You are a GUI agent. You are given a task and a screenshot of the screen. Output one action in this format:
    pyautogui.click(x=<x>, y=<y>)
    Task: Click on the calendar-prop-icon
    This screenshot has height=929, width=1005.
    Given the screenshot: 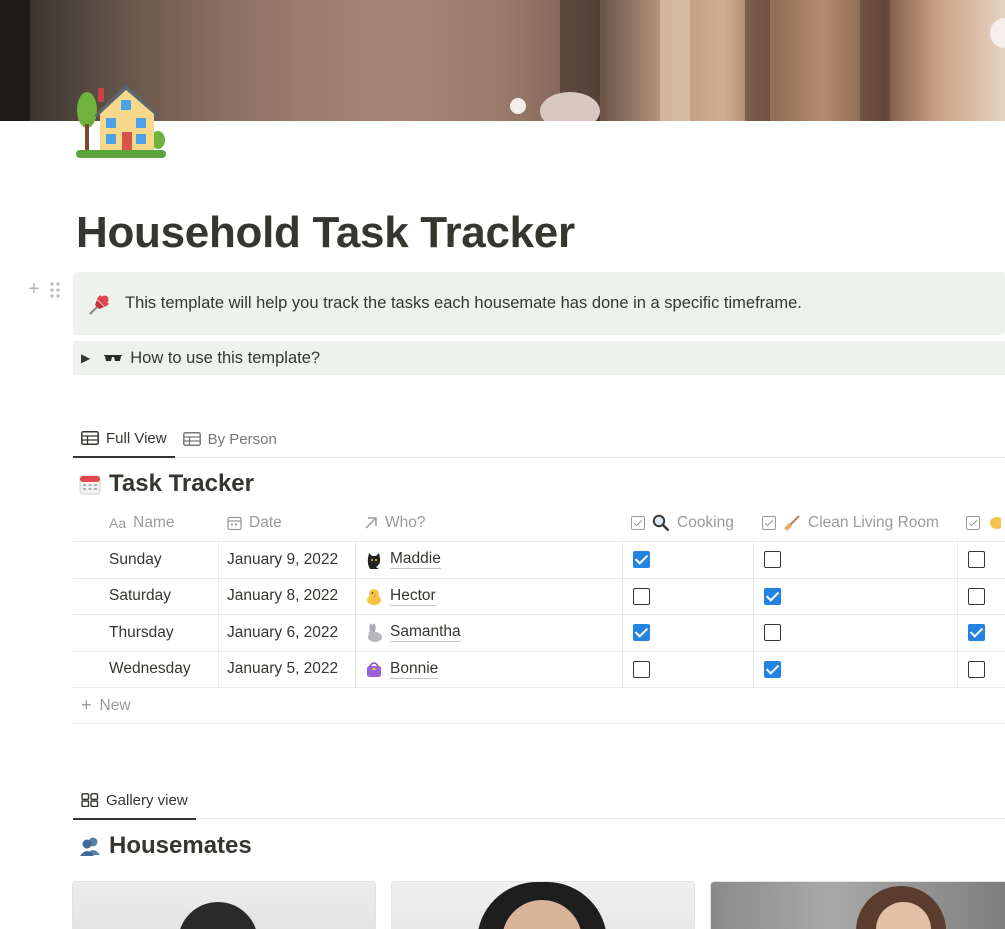 What is the action you would take?
    pyautogui.click(x=234, y=523)
    